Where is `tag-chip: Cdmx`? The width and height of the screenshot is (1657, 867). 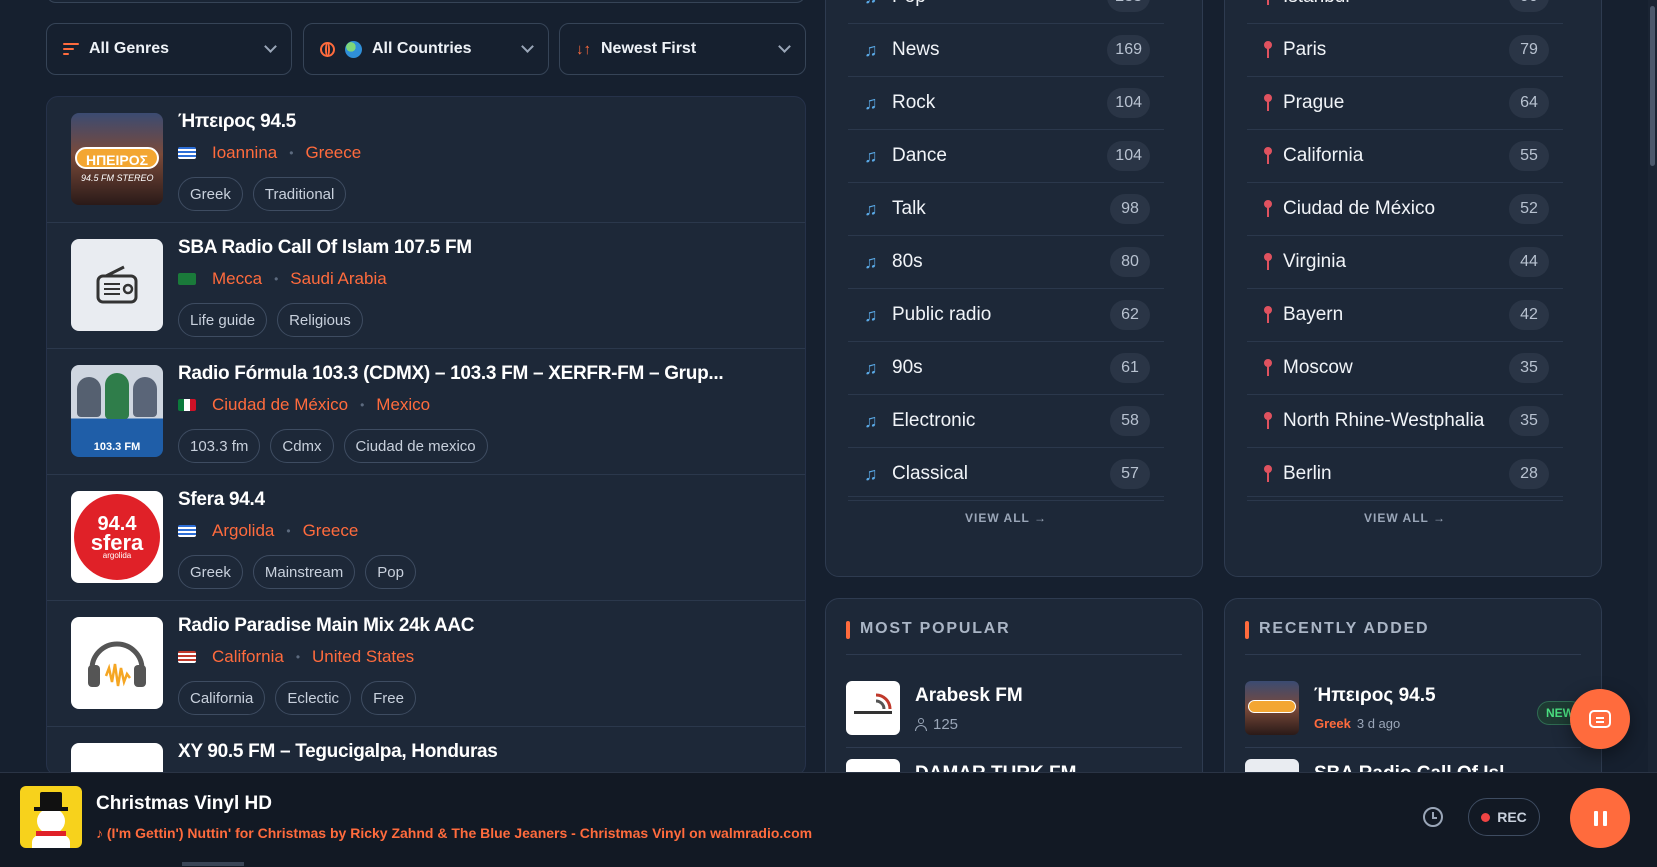
tag-chip: Cdmx is located at coordinates (302, 446).